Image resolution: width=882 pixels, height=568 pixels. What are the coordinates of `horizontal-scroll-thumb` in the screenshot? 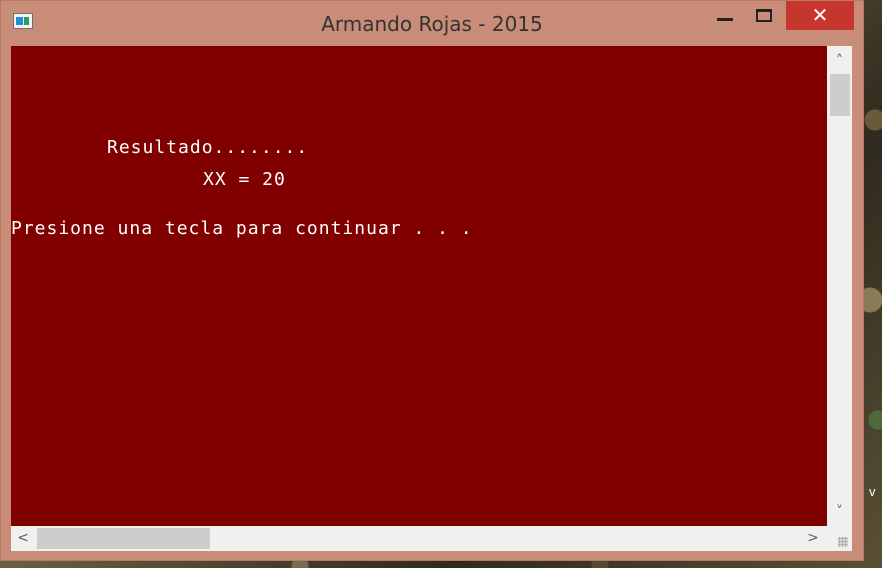 It's located at (123, 538).